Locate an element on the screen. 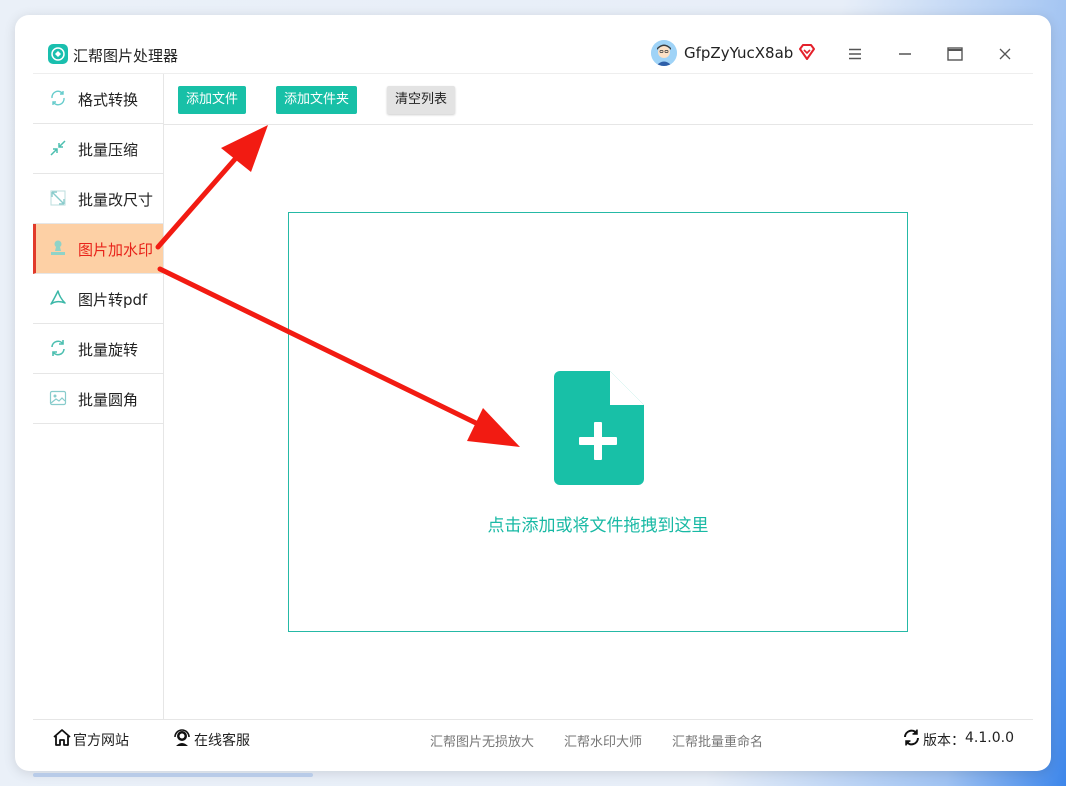 This screenshot has width=1066, height=786. sidebar-item-batch-compress: 批量压缩 is located at coordinates (98, 149).